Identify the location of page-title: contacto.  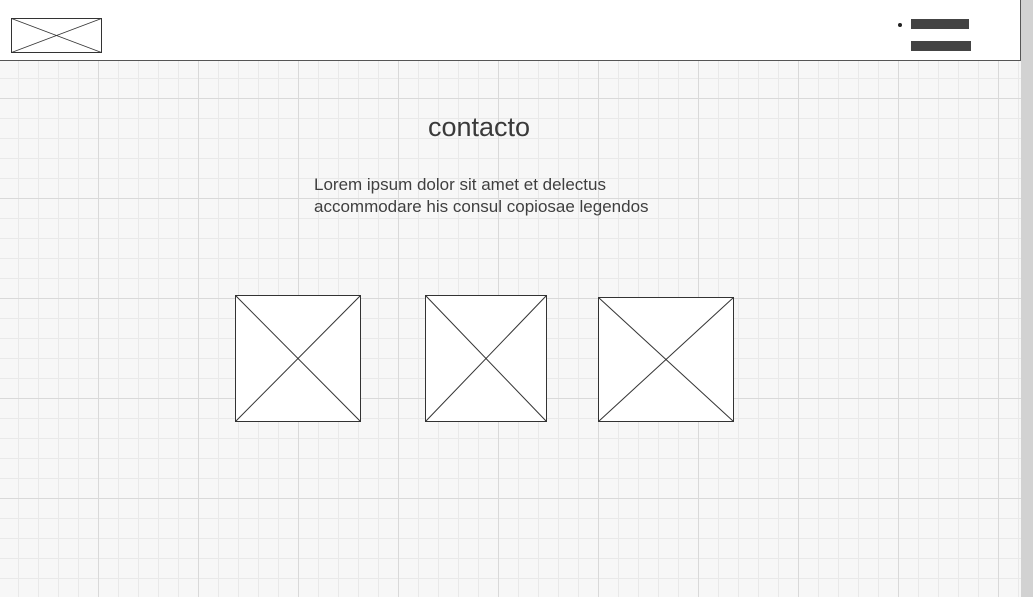
(479, 127).